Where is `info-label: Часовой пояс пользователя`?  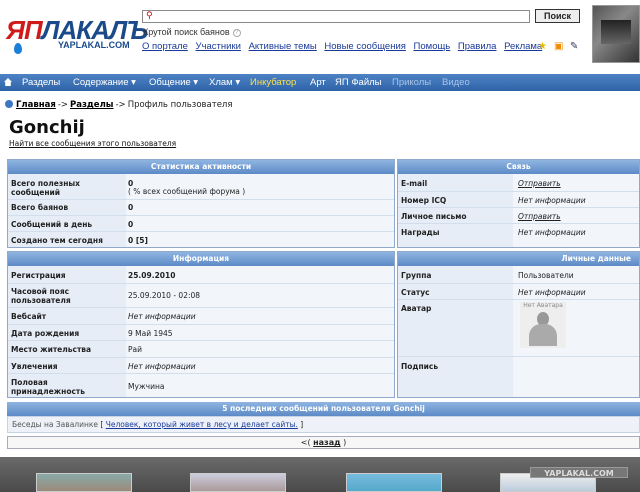 info-label: Часовой пояс пользователя is located at coordinates (41, 296).